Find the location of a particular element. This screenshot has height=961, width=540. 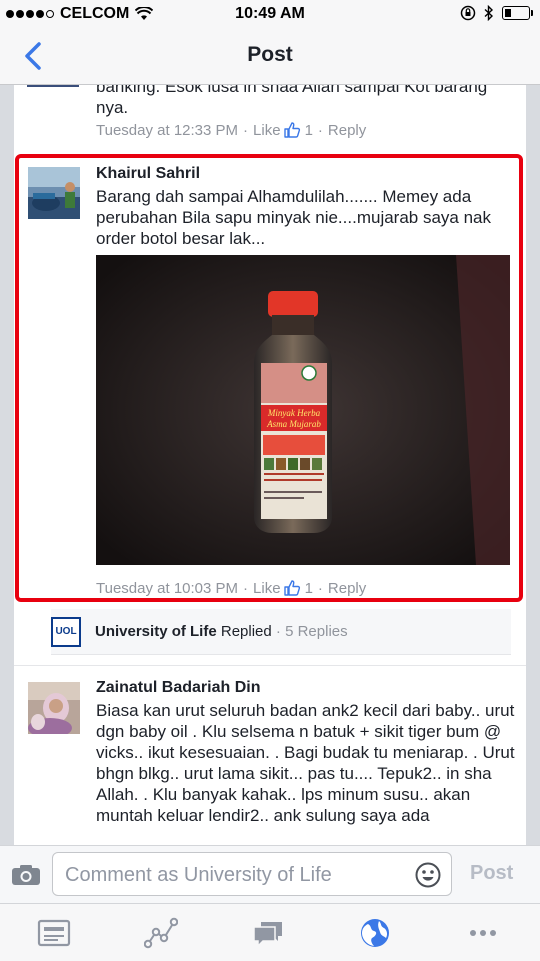

replied-label: Replied is located at coordinates (246, 631).